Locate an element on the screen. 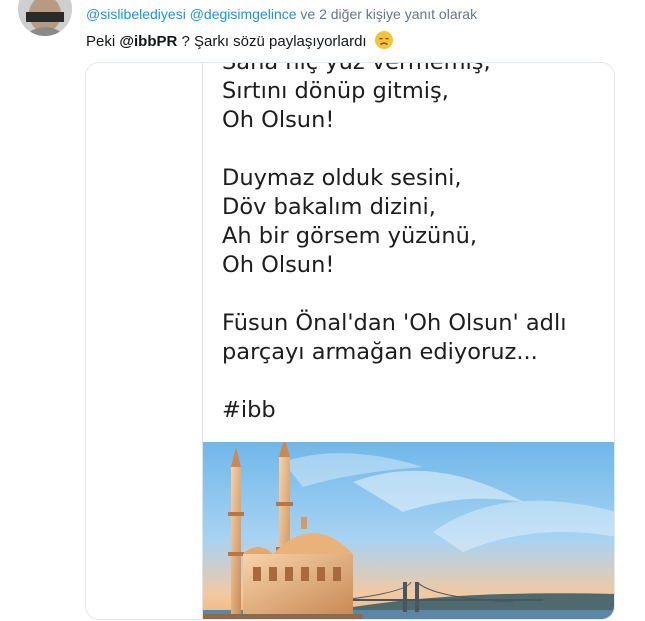 The height and width of the screenshot is (621, 645). tweet-text: Peki @ibbPR ? Şarkı sözü paylaşıyorlardı is located at coordinates (239, 40).